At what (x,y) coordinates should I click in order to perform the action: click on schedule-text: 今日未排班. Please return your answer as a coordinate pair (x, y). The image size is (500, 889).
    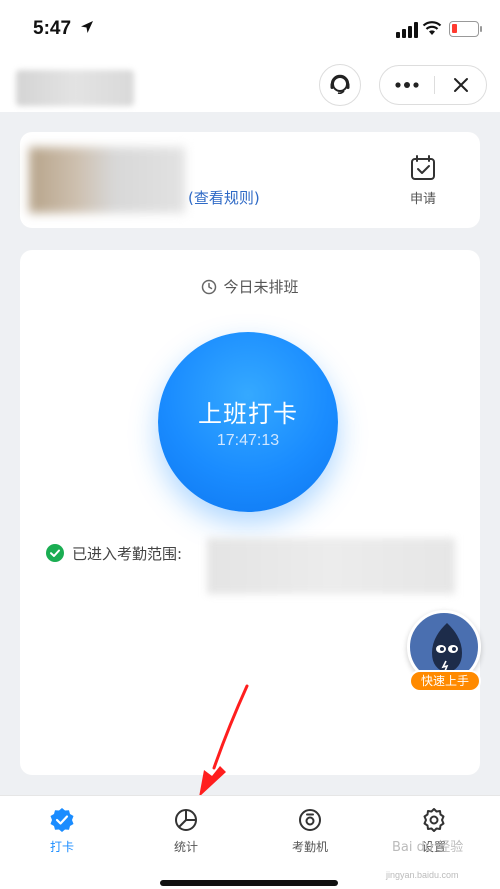
    Looking at the image, I should click on (261, 287).